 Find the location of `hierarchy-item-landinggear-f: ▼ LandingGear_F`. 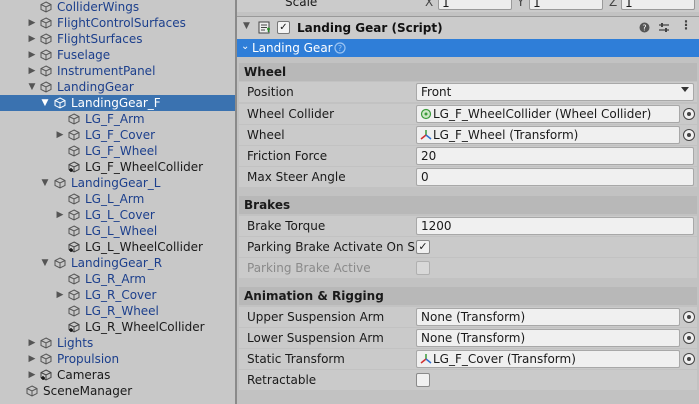

hierarchy-item-landinggear-f: ▼ LandingGear_F is located at coordinates (117, 103).